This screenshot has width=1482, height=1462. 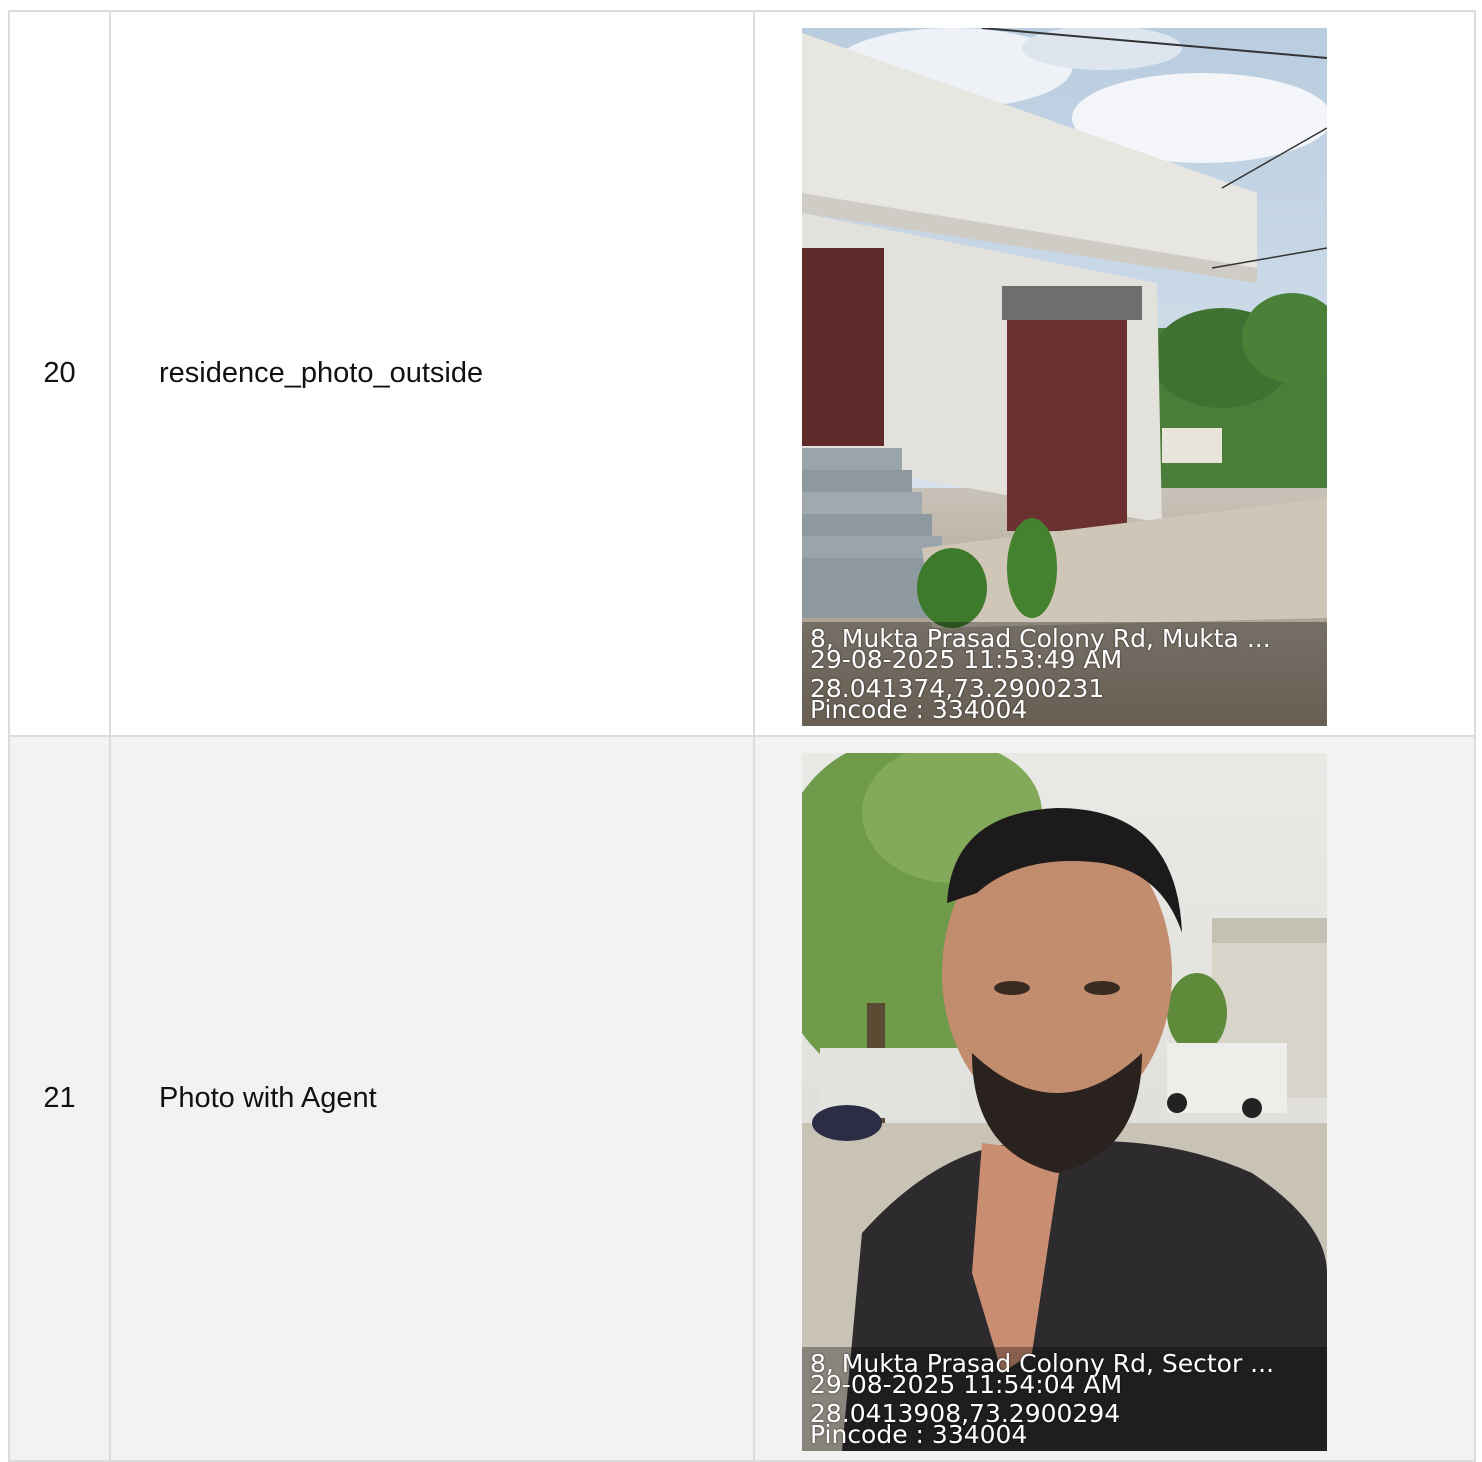 I want to click on stamp-datetime: 29-08-2025 11:53:49 AM, so click(x=966, y=659).